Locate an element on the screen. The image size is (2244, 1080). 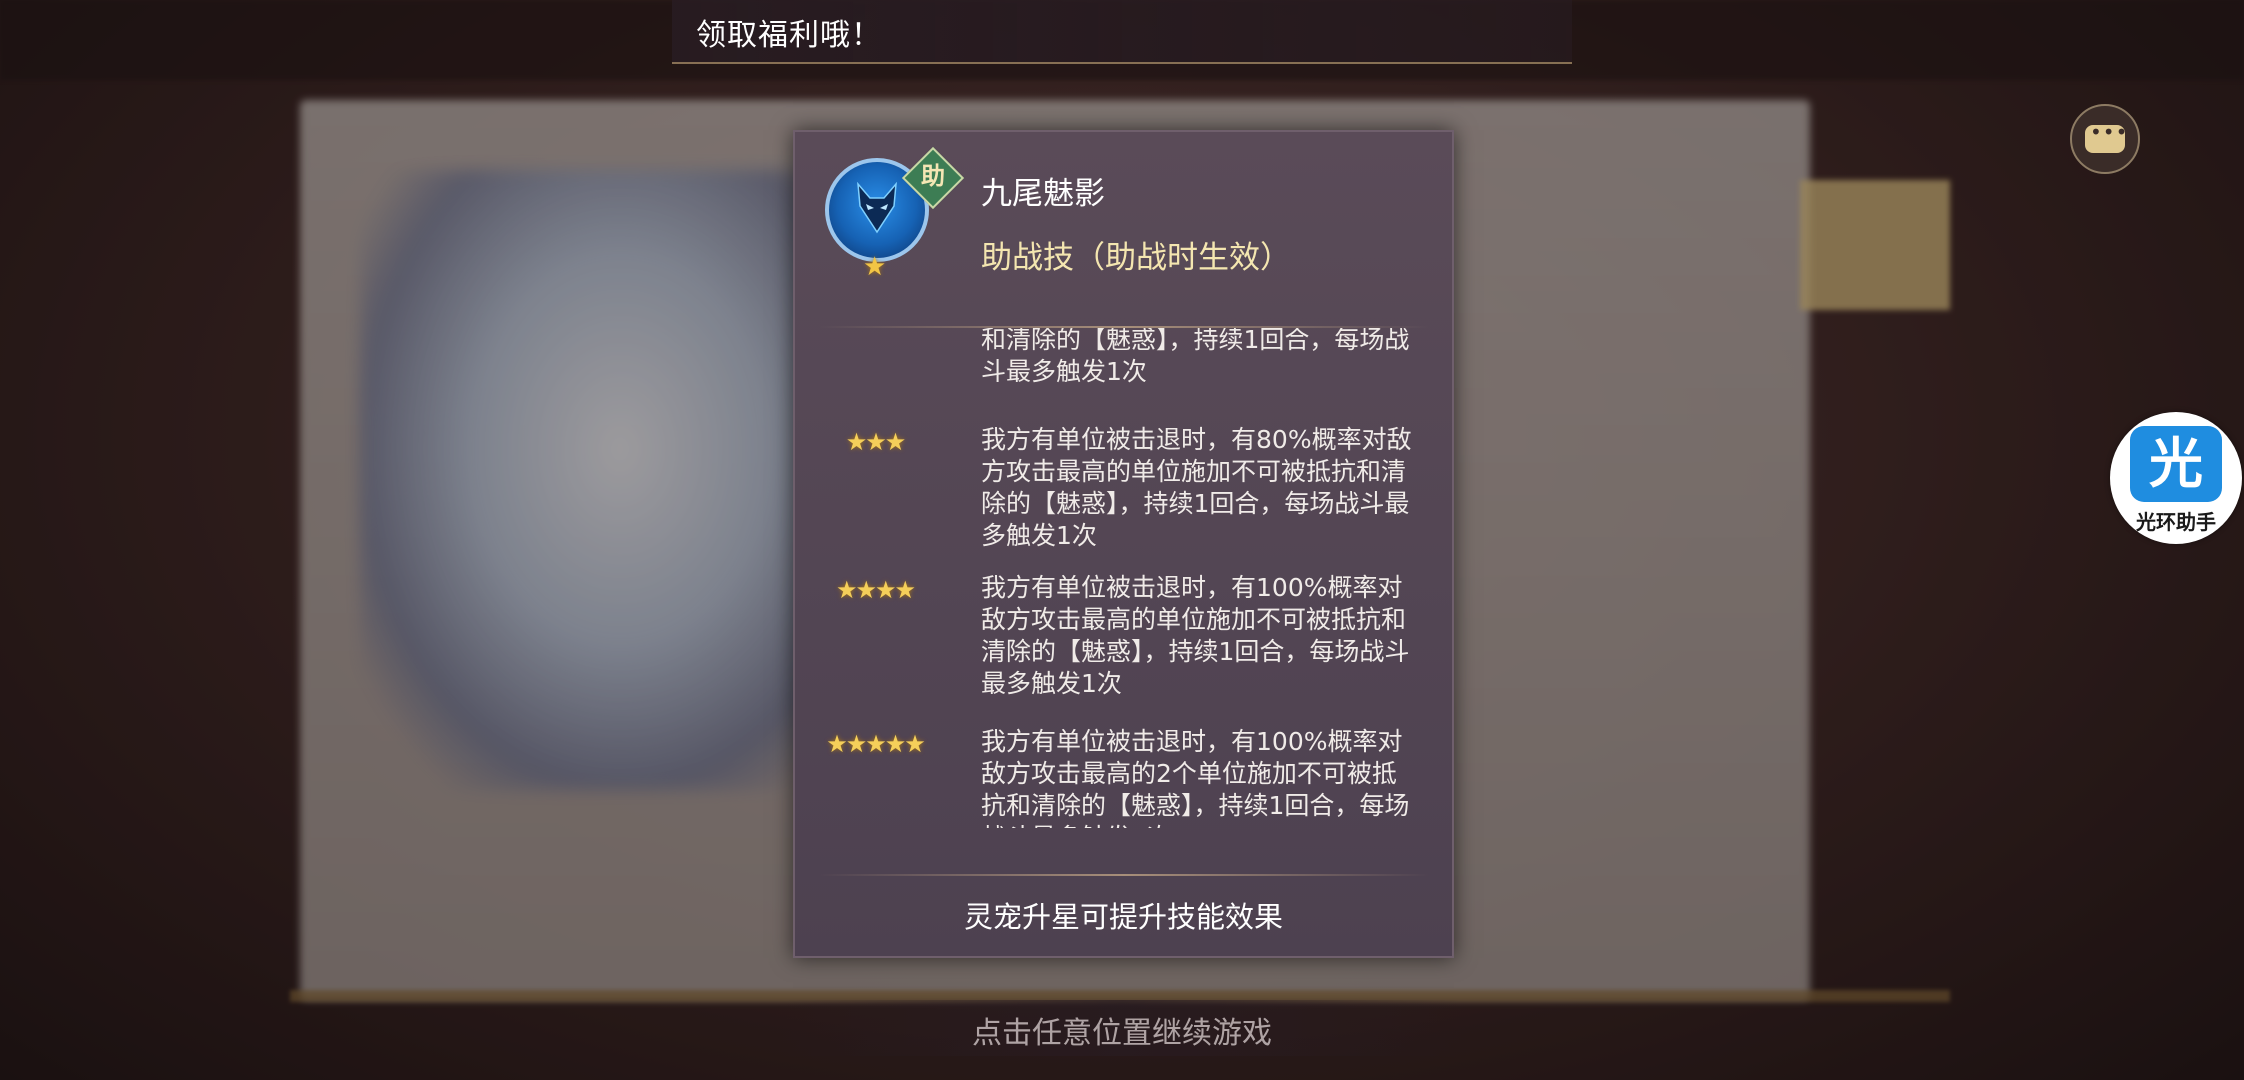
skill-name: 九尾魅影 is located at coordinates (1043, 194).